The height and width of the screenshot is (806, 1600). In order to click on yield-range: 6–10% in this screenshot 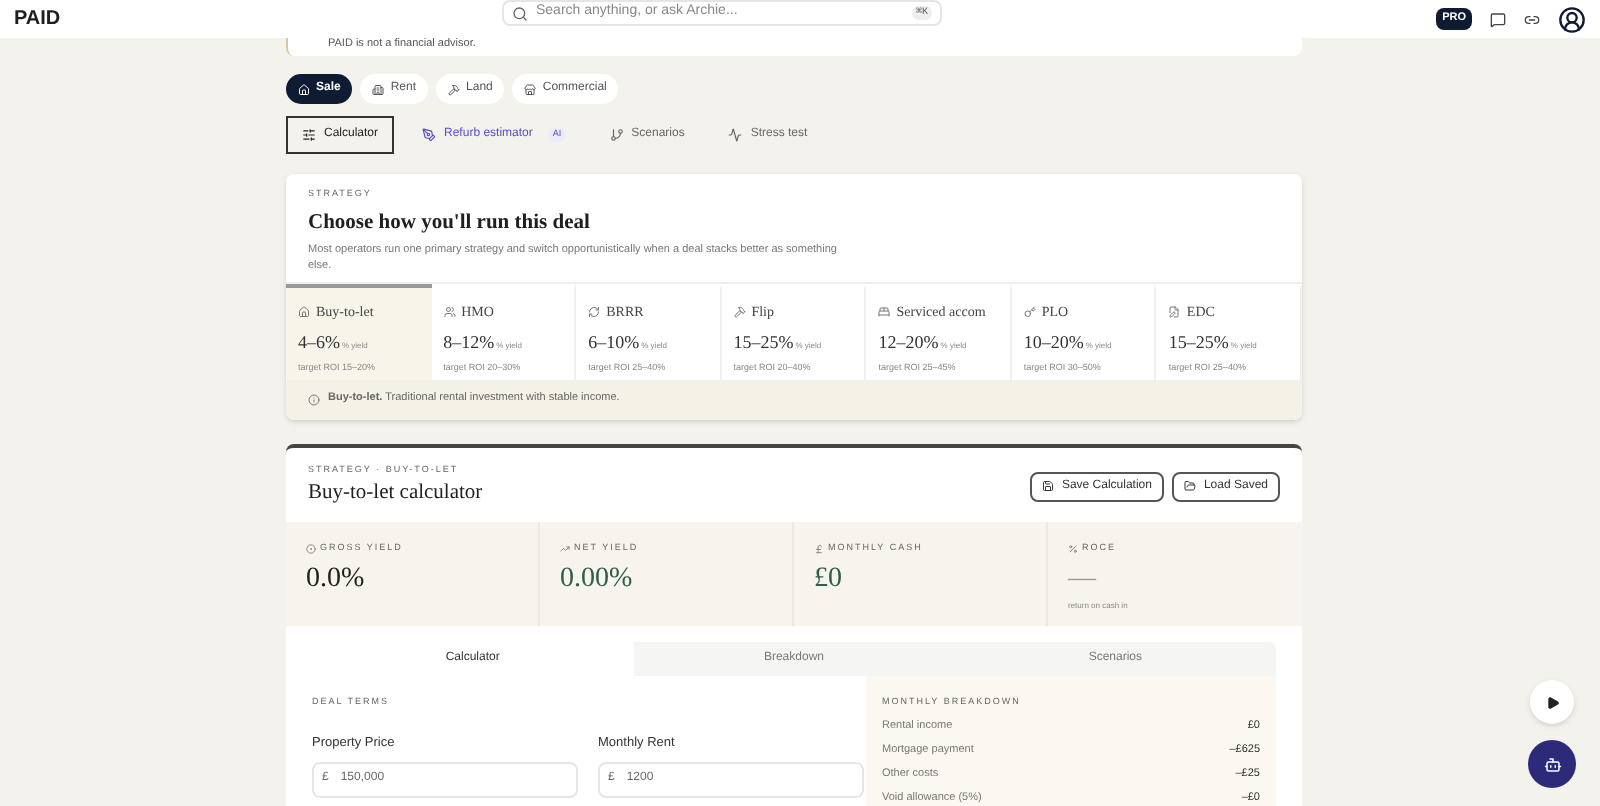, I will do `click(614, 343)`.